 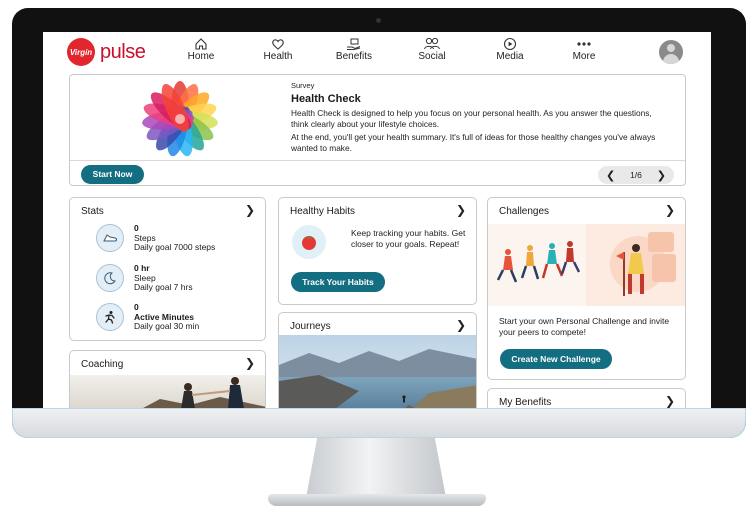 What do you see at coordinates (175, 247) in the screenshot?
I see `steps-goal: Daily goal 7000 steps` at bounding box center [175, 247].